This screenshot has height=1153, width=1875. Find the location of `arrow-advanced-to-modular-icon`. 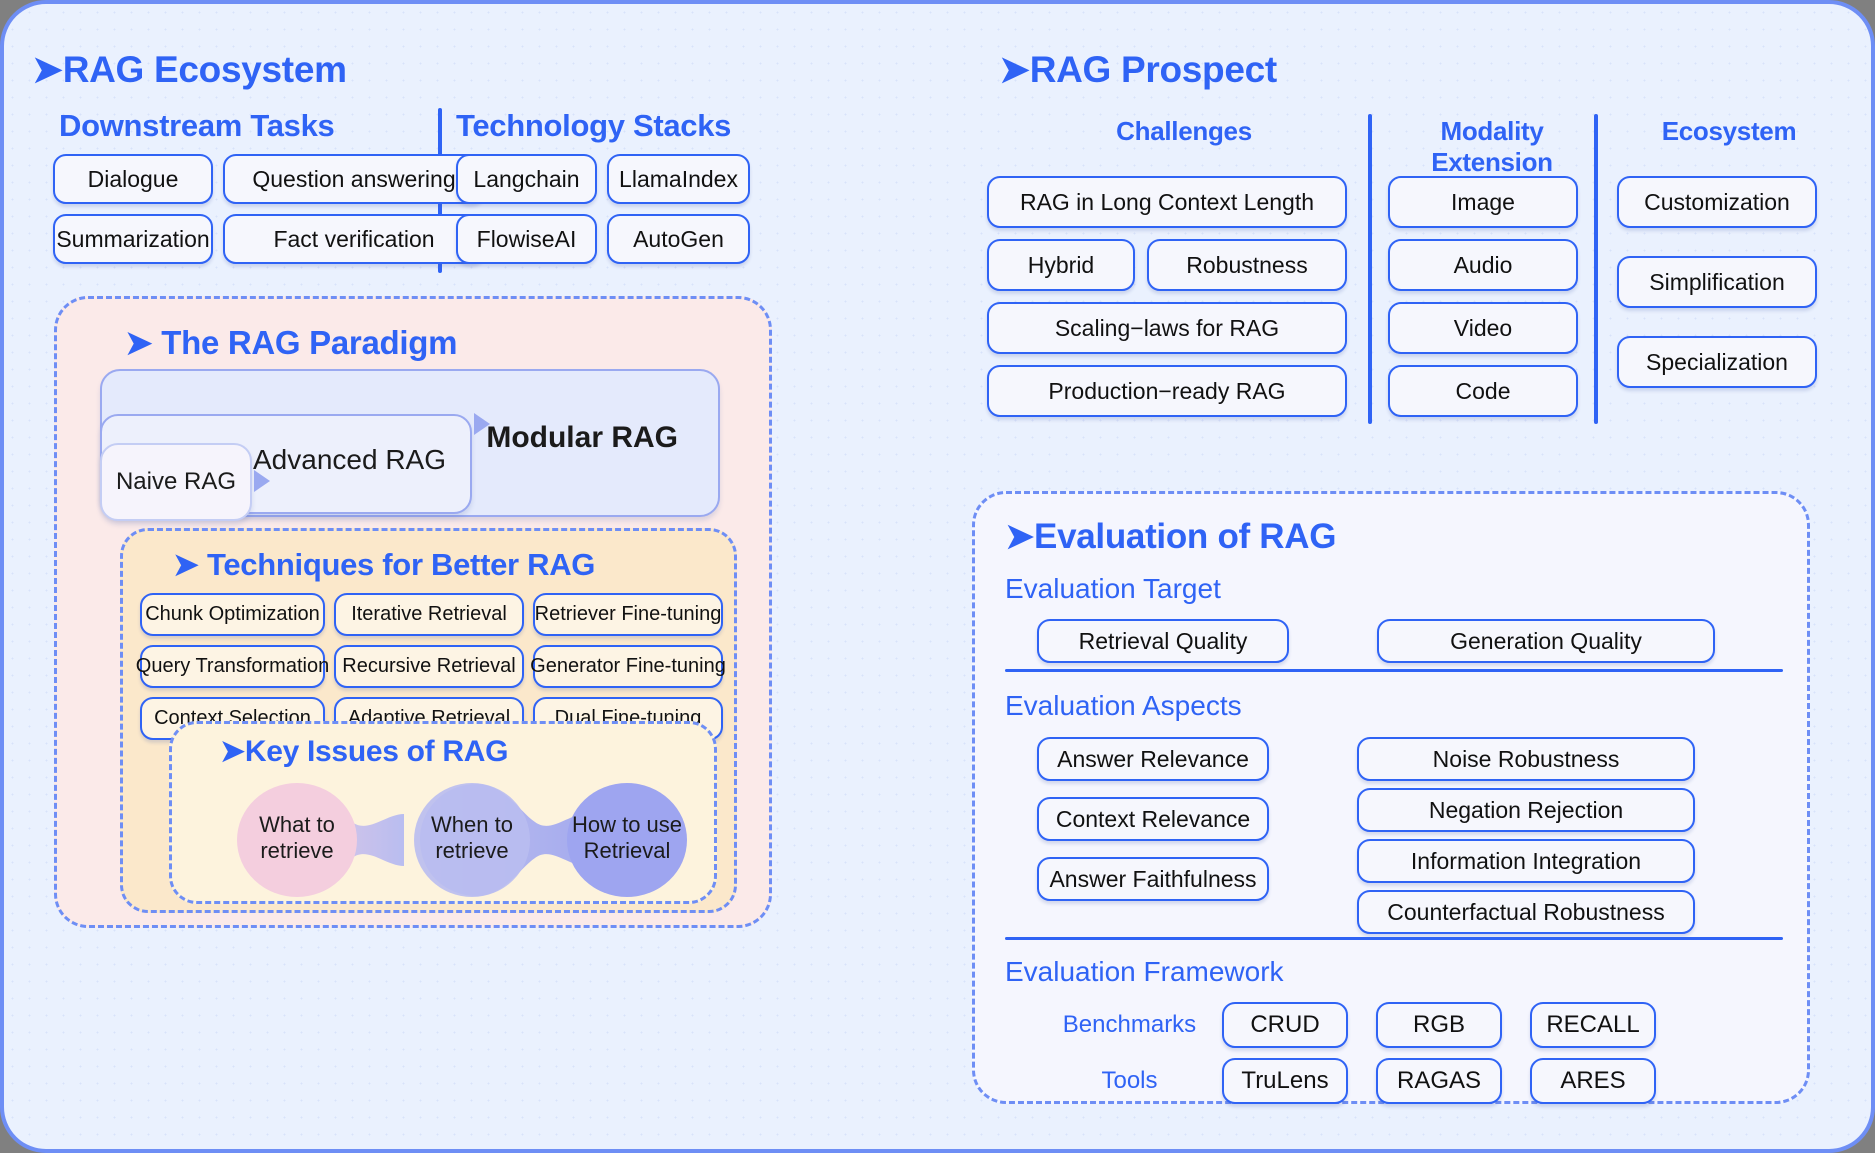

arrow-advanced-to-modular-icon is located at coordinates (482, 424).